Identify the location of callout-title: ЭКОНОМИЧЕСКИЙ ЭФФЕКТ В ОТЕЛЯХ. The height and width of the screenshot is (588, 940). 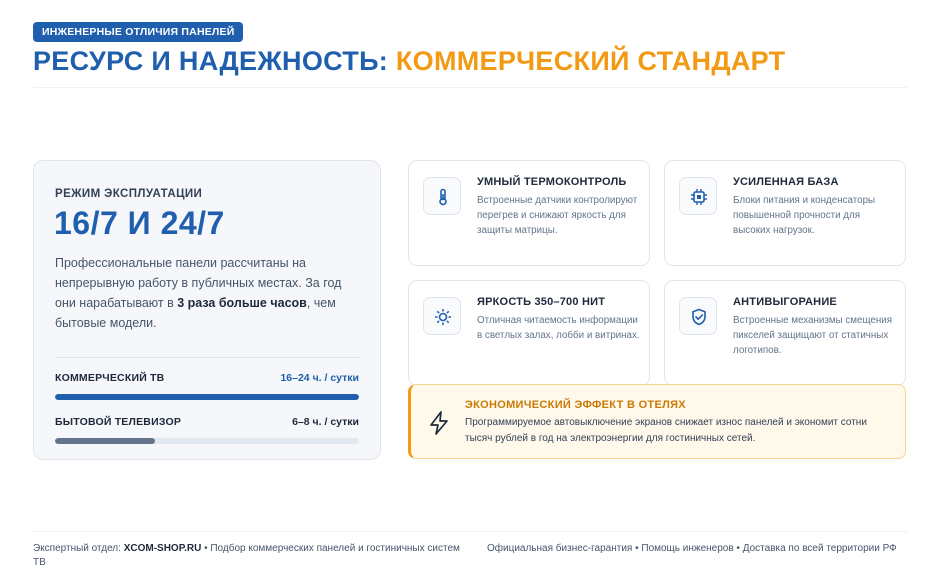
(575, 405).